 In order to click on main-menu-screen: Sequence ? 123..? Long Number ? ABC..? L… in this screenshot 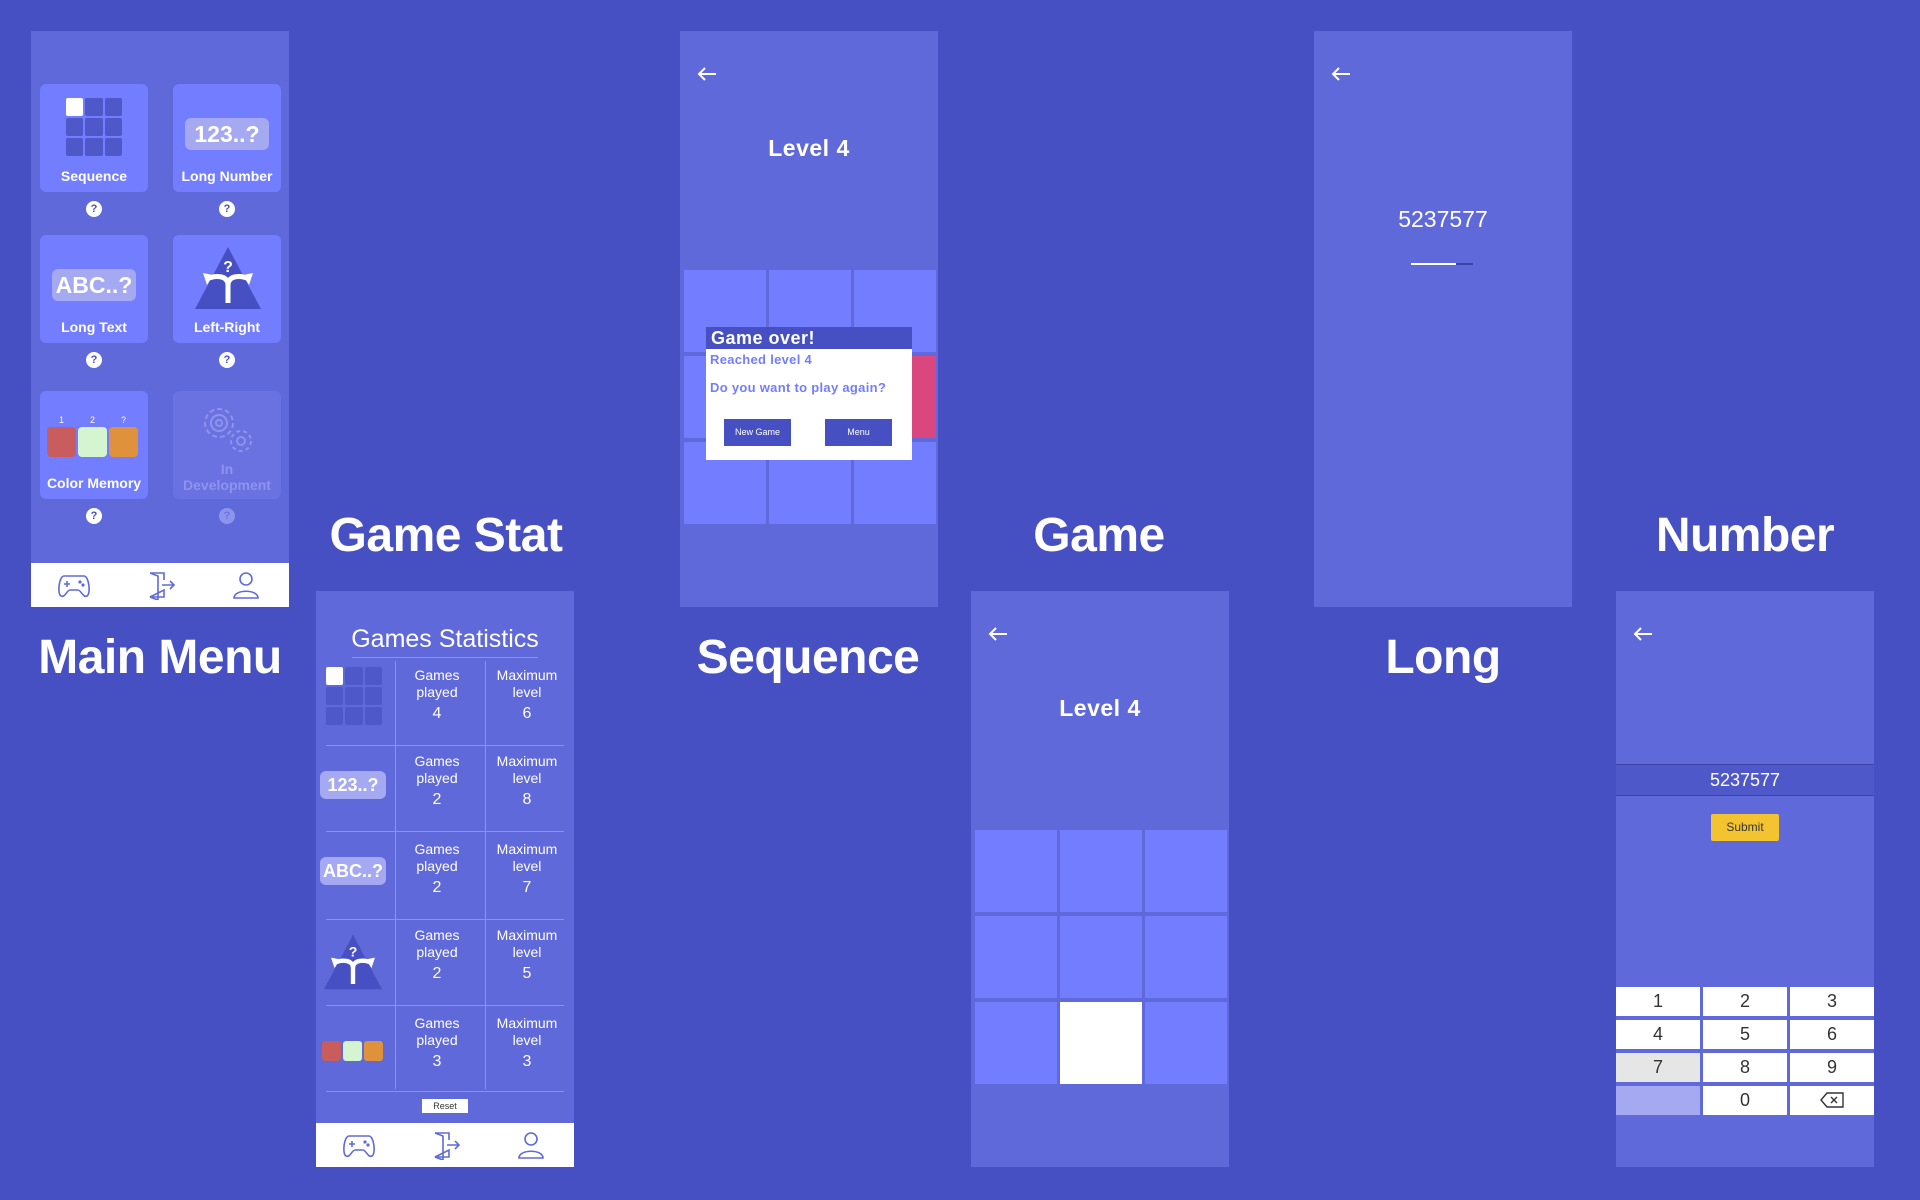, I will do `click(160, 319)`.